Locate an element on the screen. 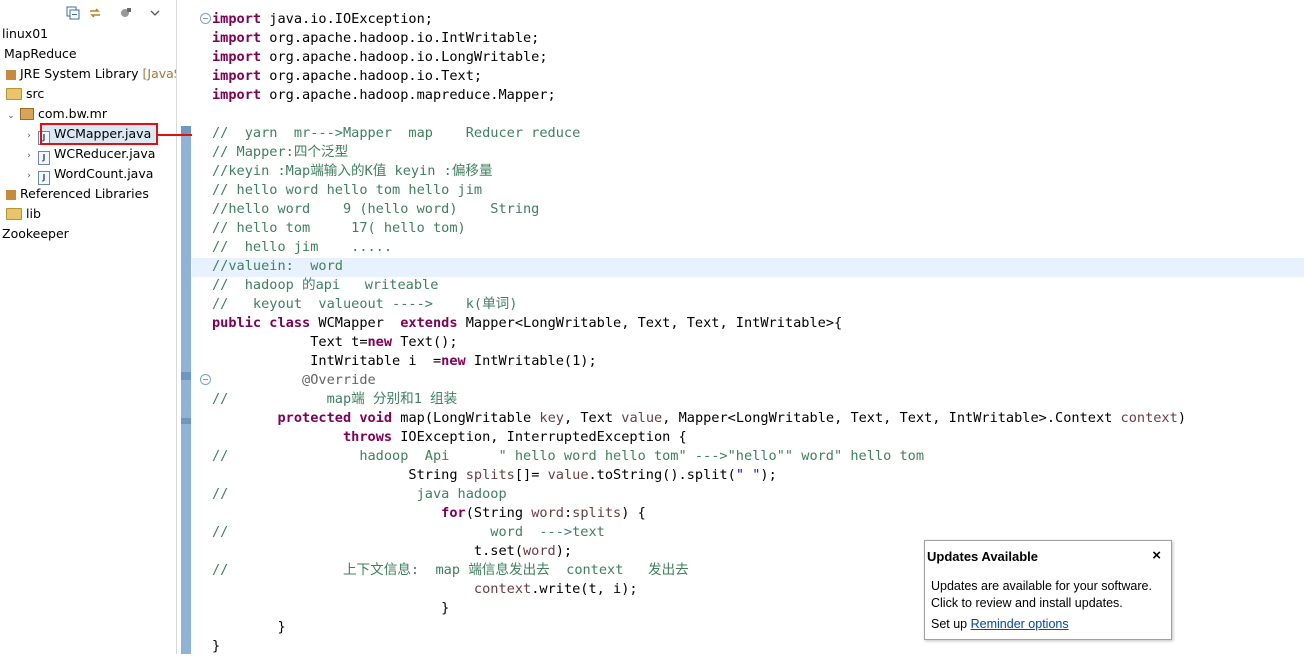 The image size is (1304, 656). code-line: //valuein: word is located at coordinates (277, 266).